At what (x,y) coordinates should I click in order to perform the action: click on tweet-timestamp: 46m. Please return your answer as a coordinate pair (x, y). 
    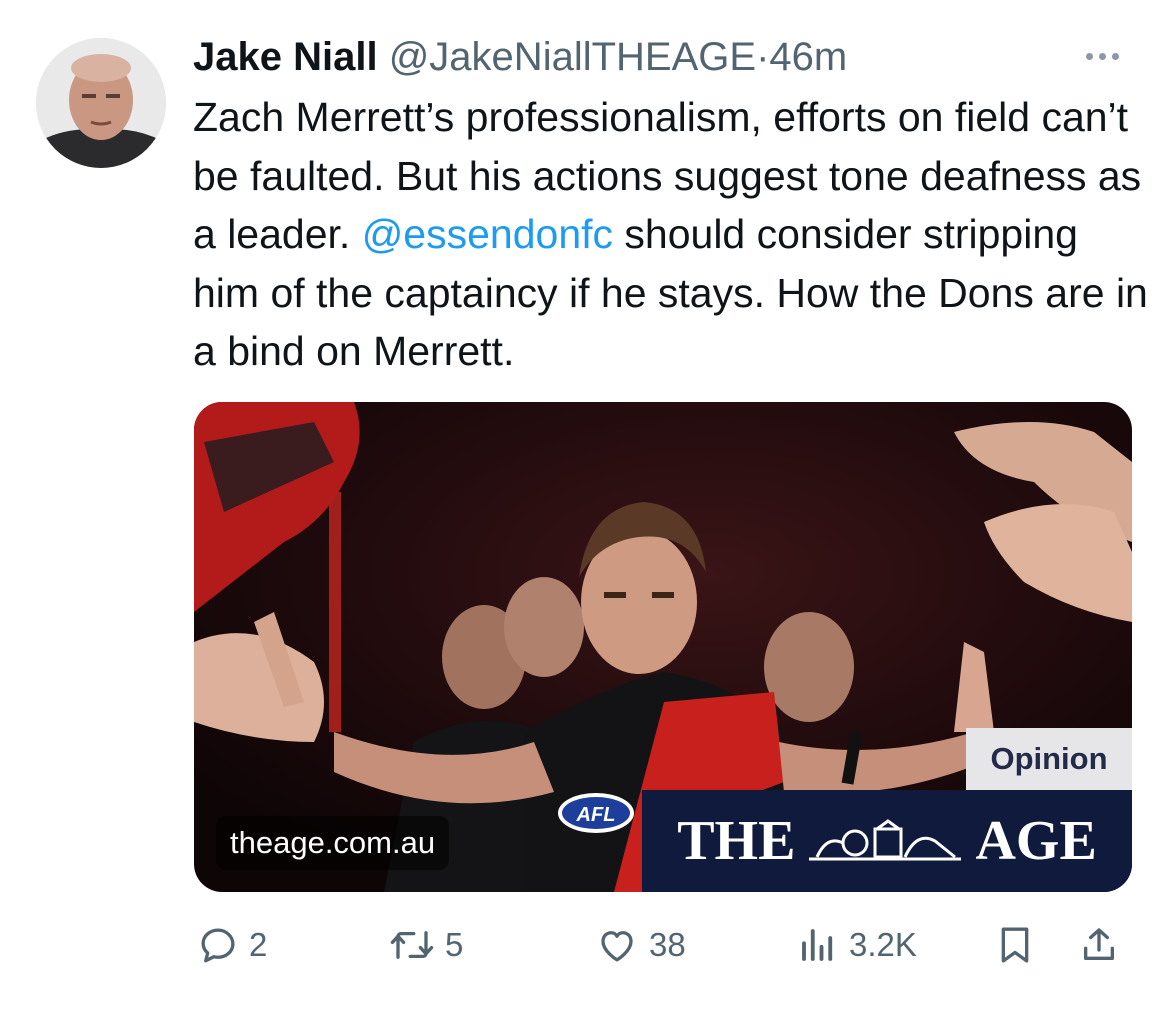
    Looking at the image, I should click on (808, 57).